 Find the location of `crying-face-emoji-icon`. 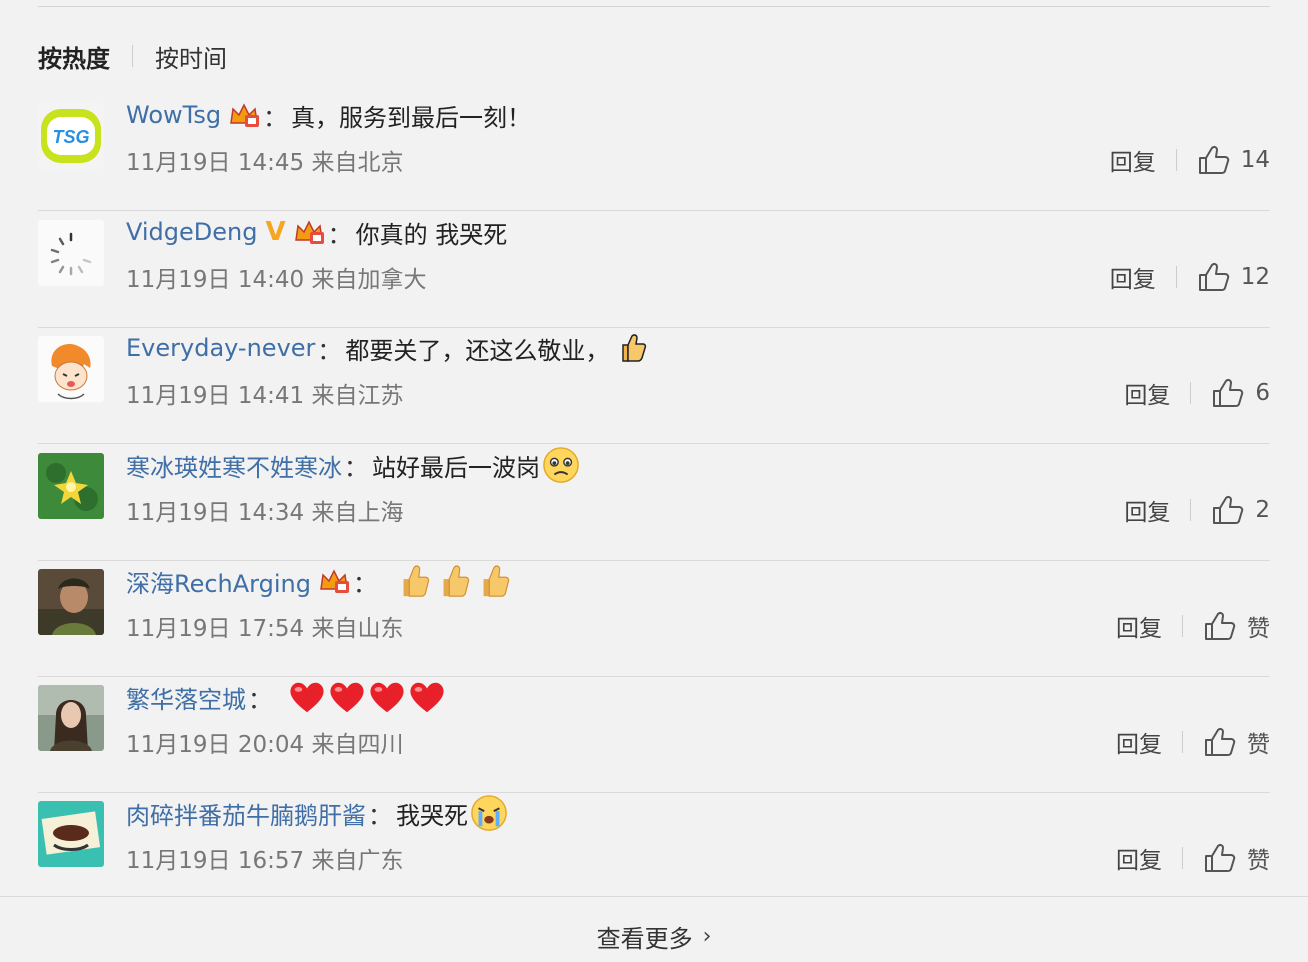

crying-face-emoji-icon is located at coordinates (489, 813).